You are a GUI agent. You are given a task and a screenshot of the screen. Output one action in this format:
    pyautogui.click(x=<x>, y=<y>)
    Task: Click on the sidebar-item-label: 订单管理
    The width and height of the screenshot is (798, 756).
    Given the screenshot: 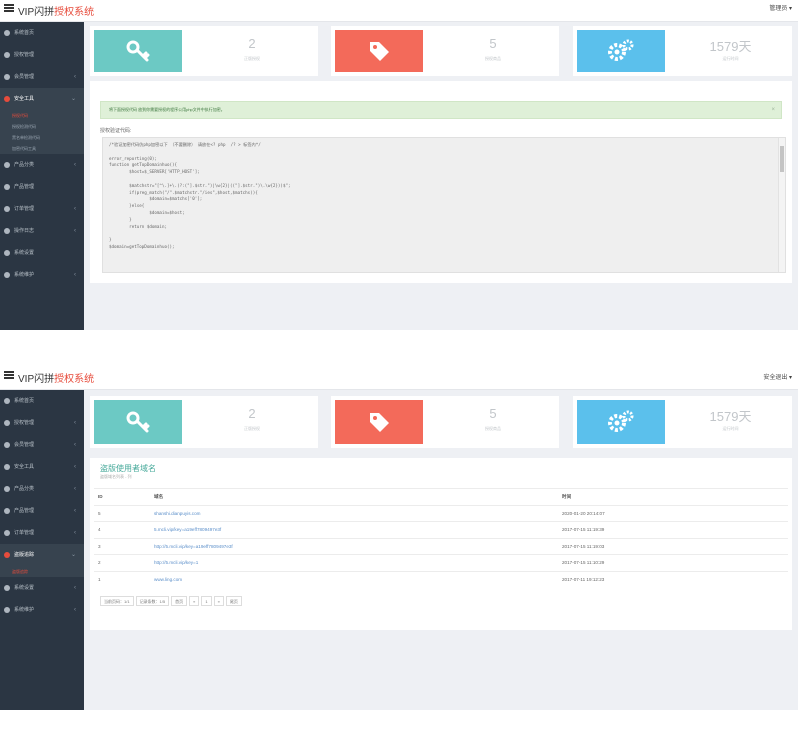 What is the action you would take?
    pyautogui.click(x=24, y=533)
    